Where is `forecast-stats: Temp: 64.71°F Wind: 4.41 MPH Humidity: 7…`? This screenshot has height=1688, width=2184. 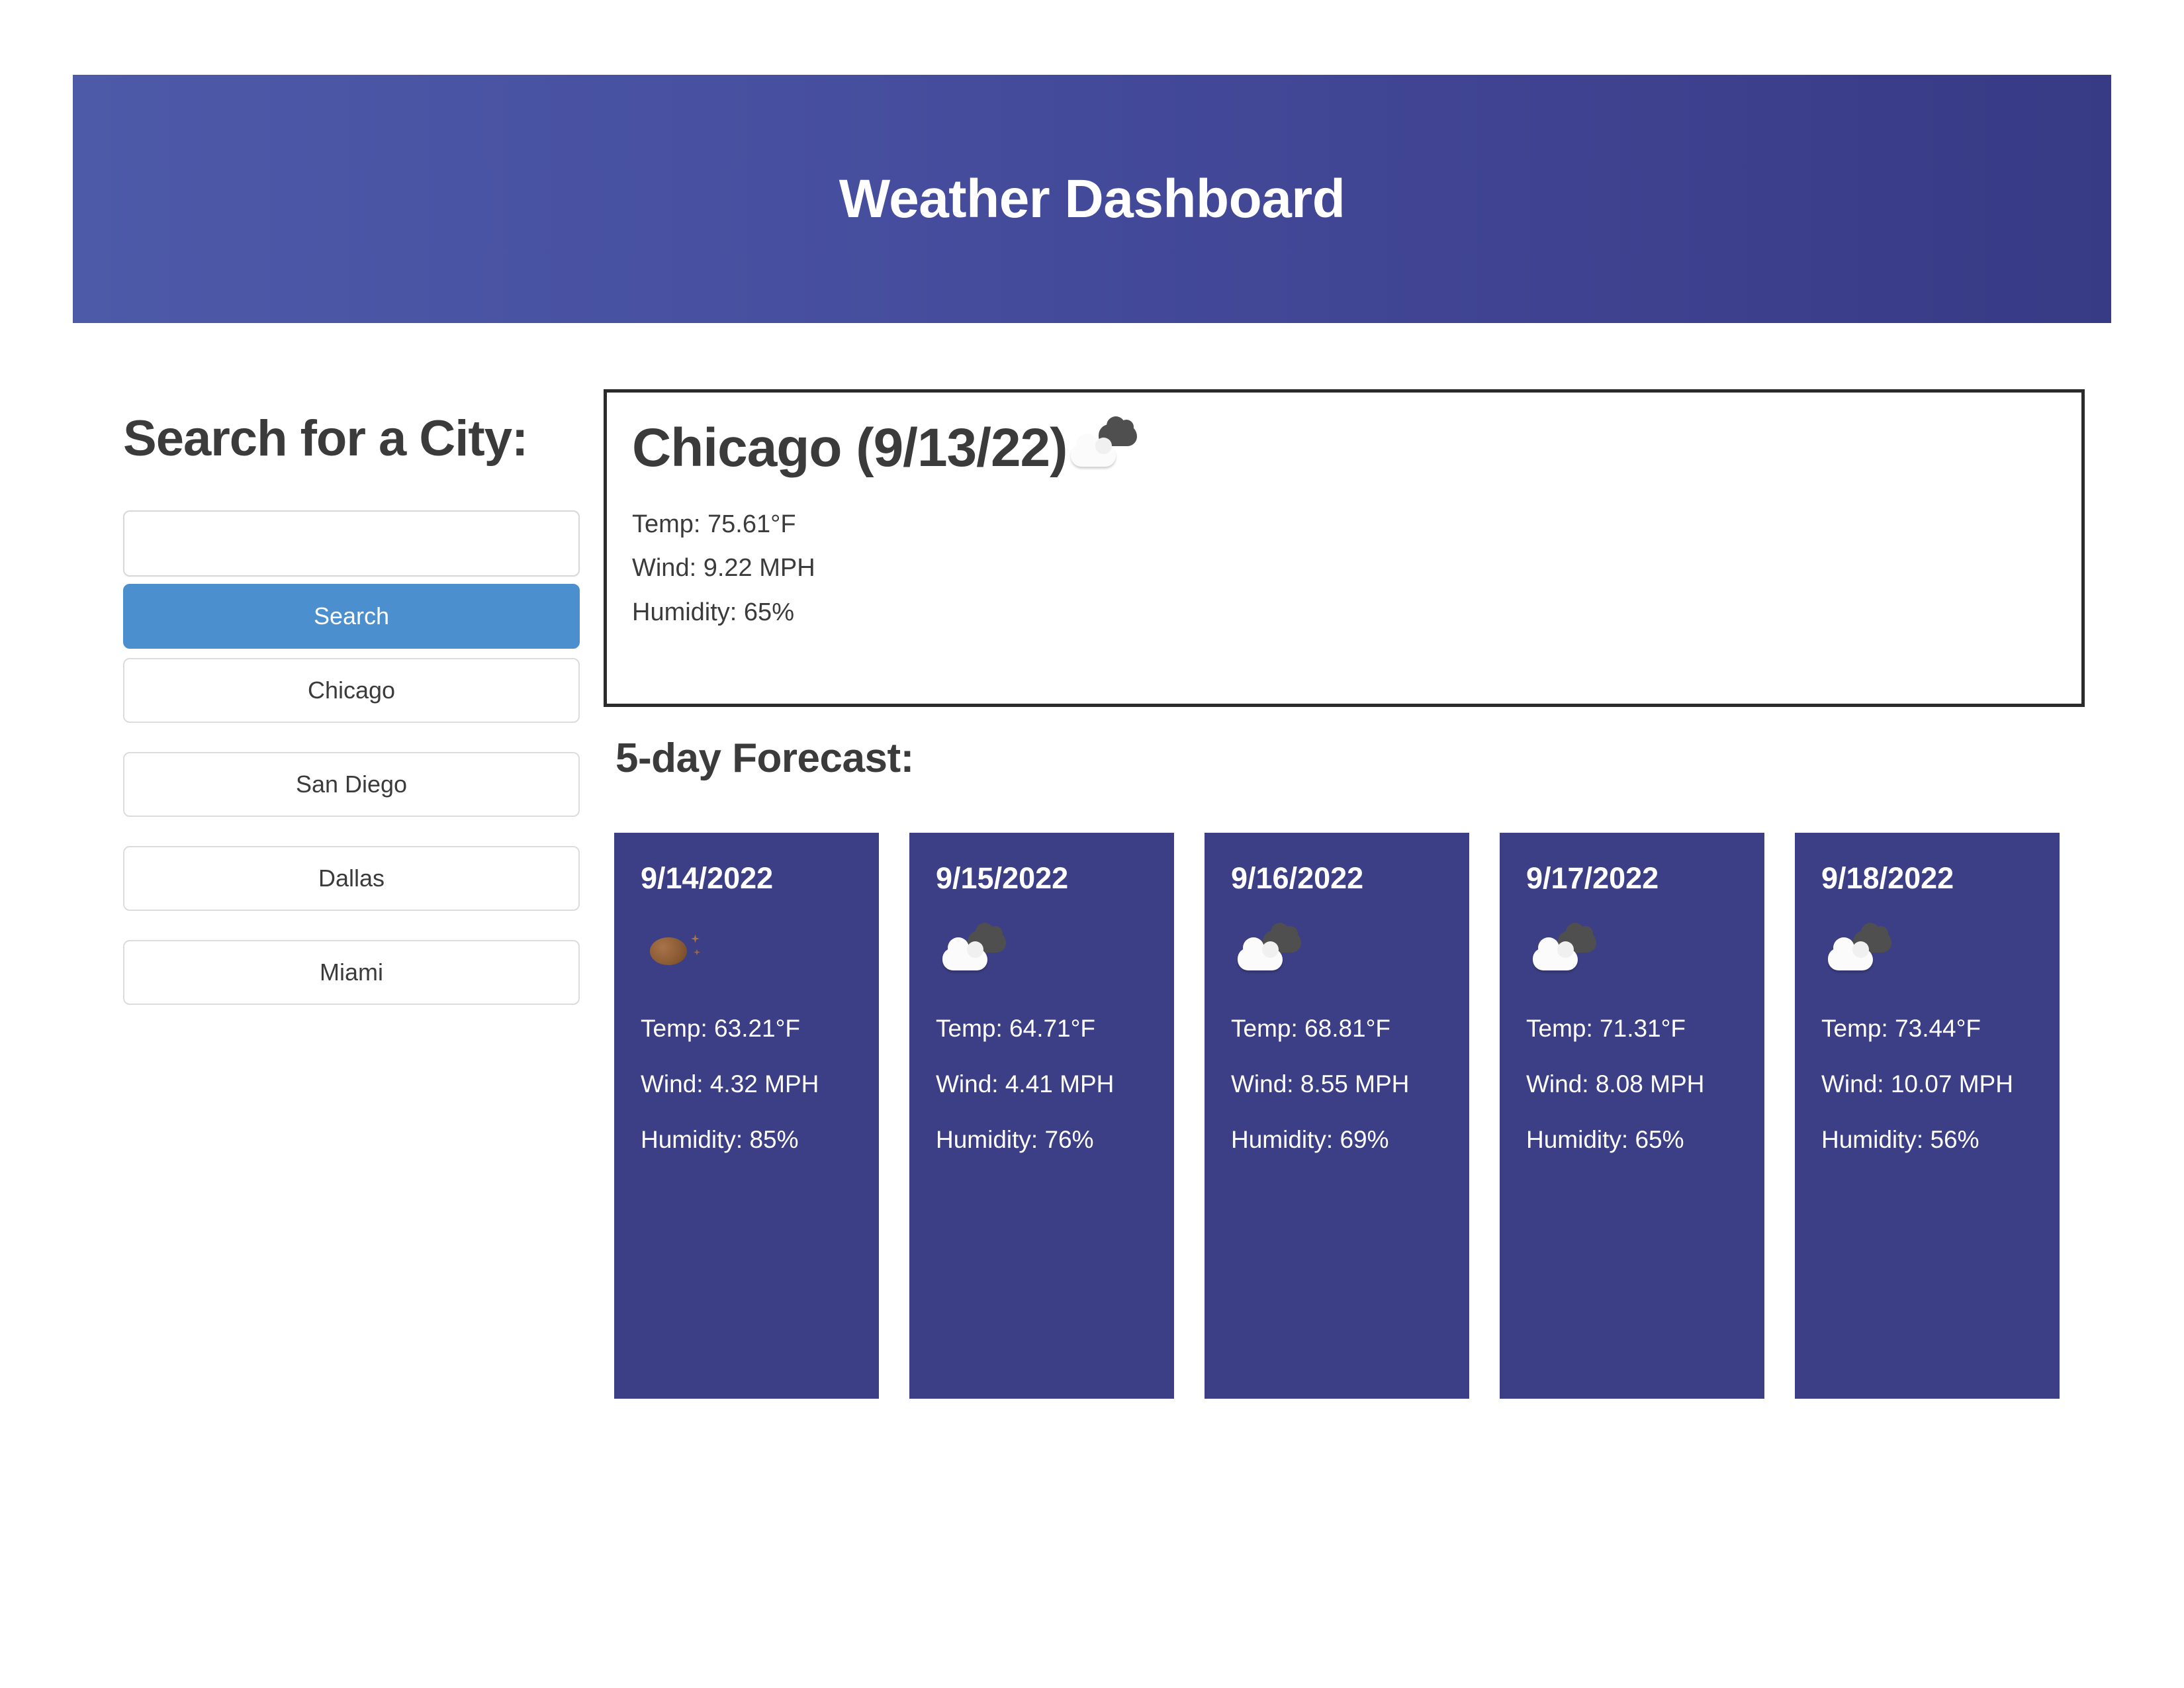
forecast-stats: Temp: 64.71°F Wind: 4.41 MPH Humidity: 7… is located at coordinates (1042, 1084).